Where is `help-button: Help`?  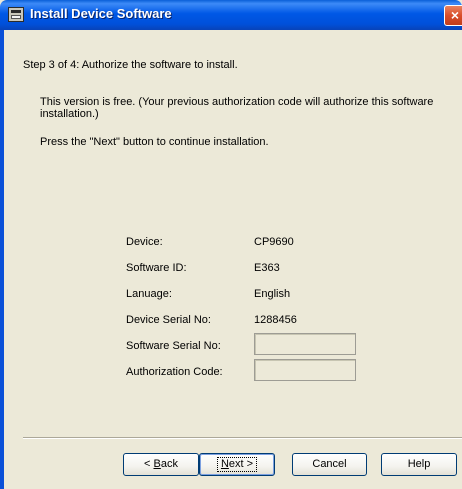
help-button: Help is located at coordinates (419, 464).